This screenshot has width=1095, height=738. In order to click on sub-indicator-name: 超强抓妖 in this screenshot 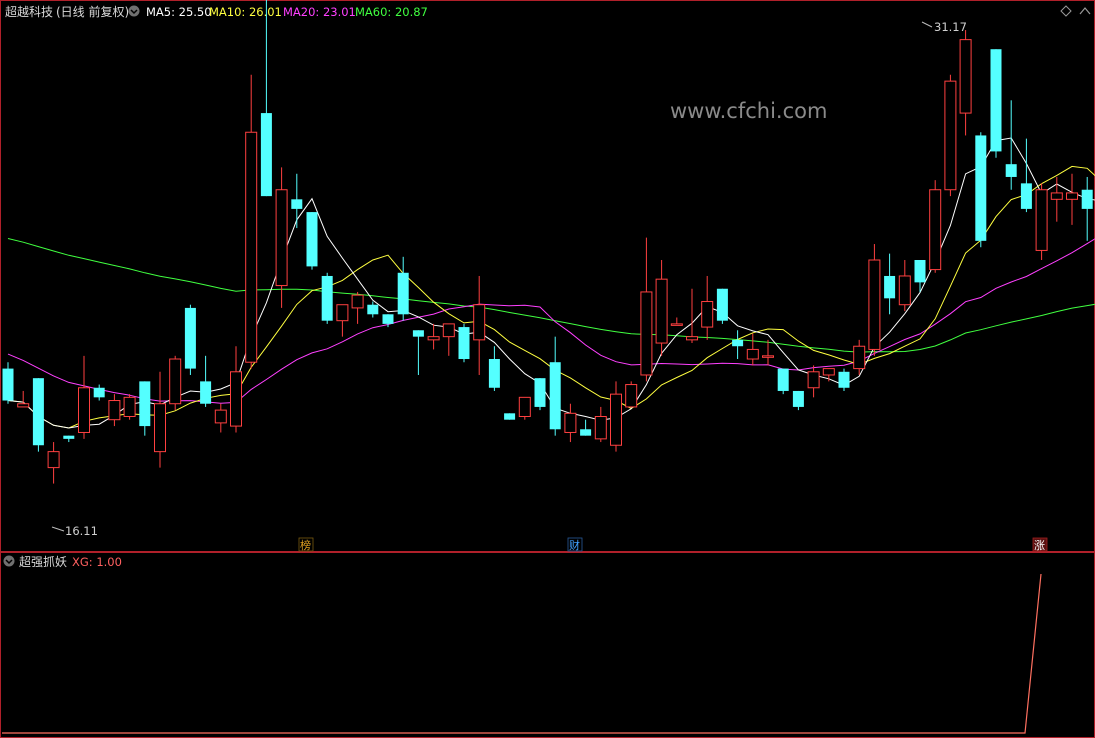, I will do `click(43, 561)`.